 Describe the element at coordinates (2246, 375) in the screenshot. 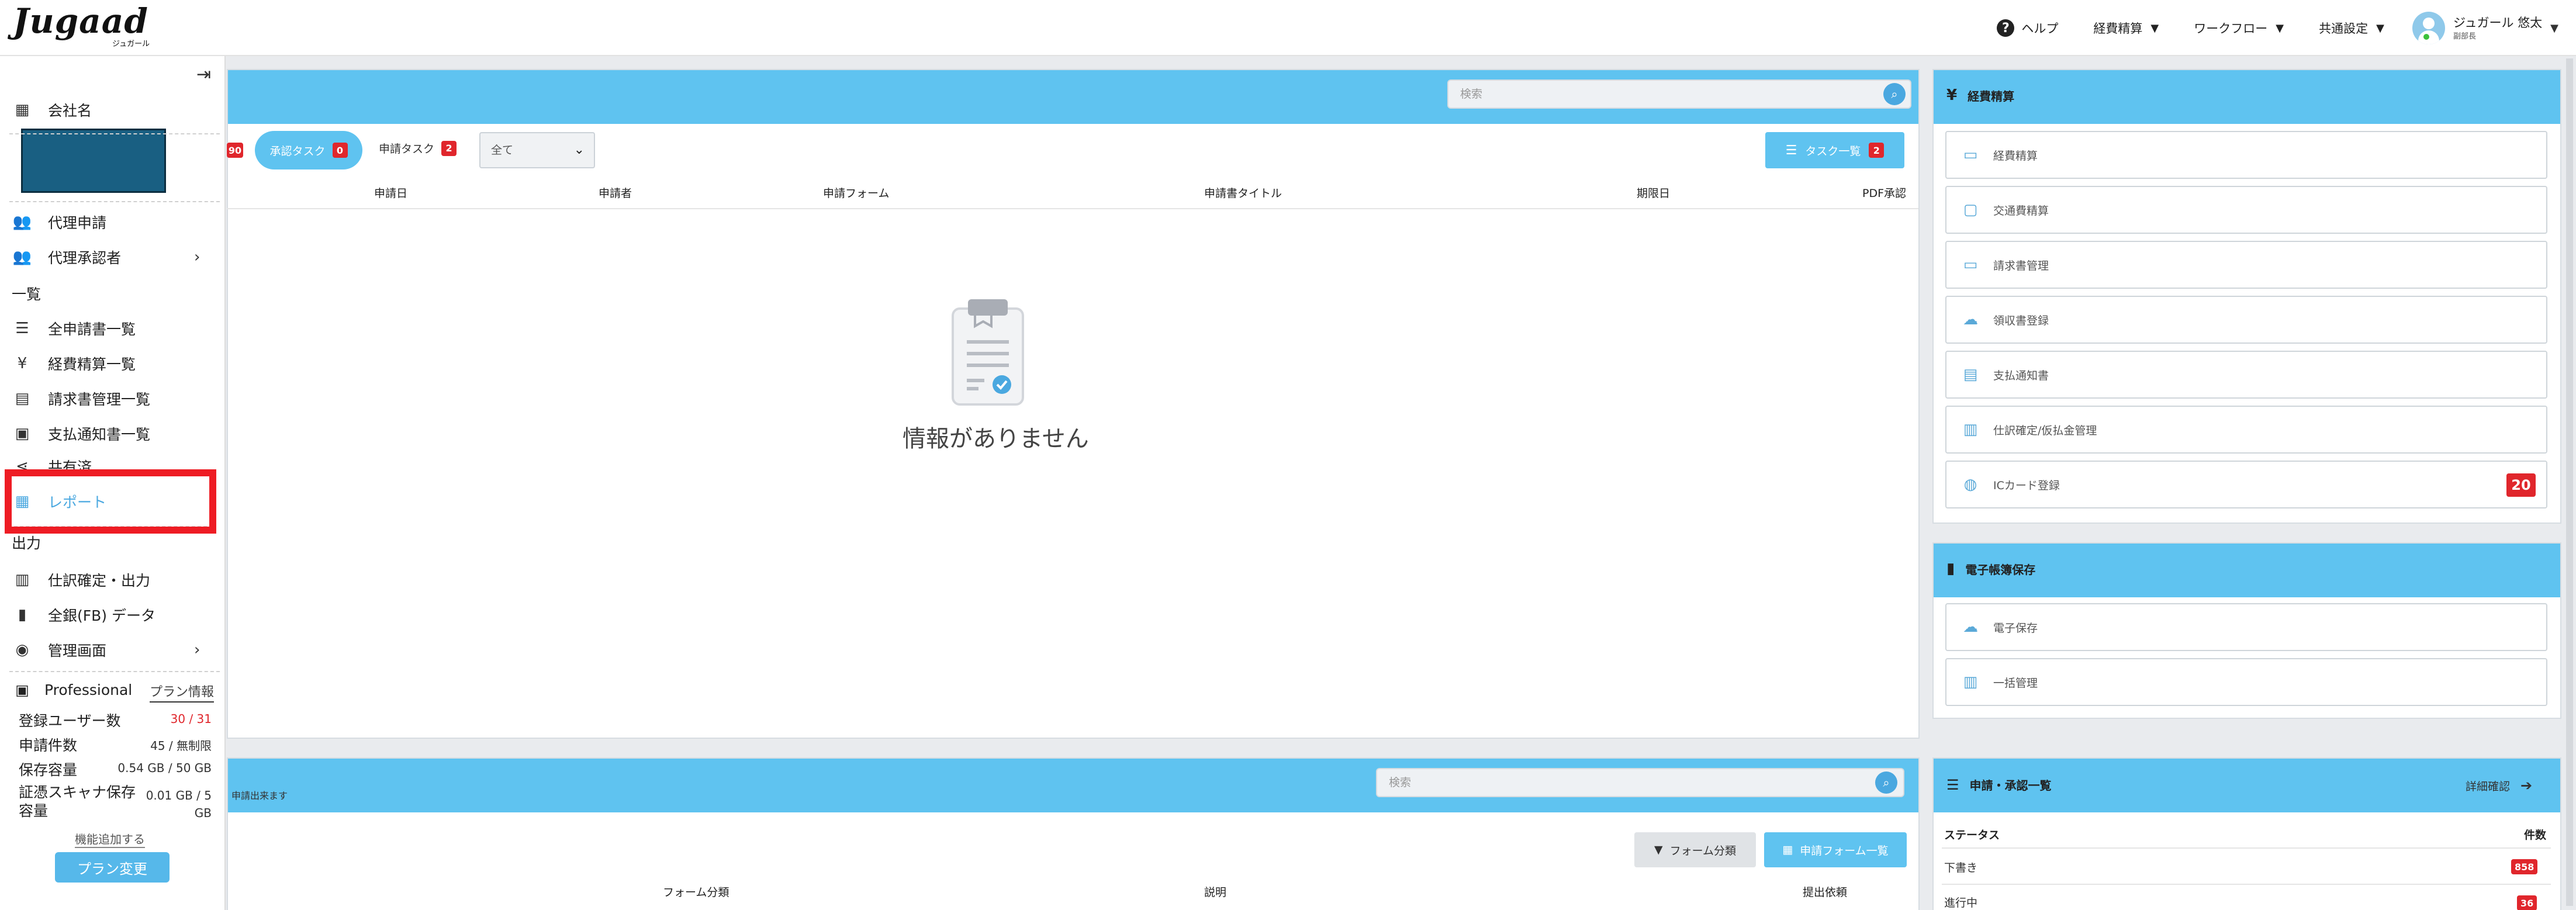

I see `menu-payment-notice: ▤ 支払通知書` at that location.